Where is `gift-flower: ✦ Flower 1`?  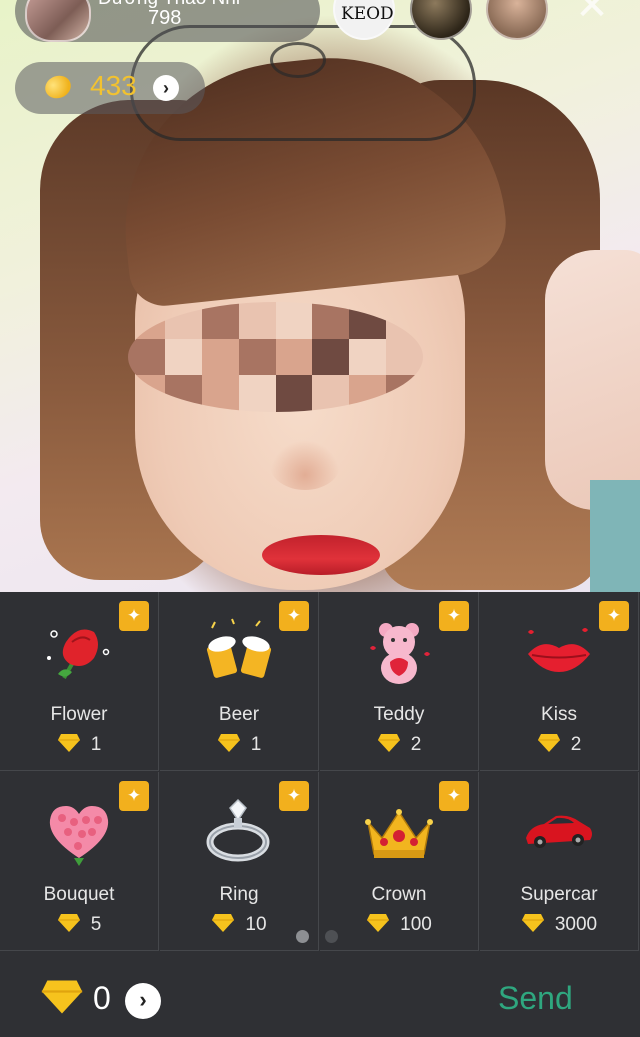 gift-flower: ✦ Flower 1 is located at coordinates (79, 681).